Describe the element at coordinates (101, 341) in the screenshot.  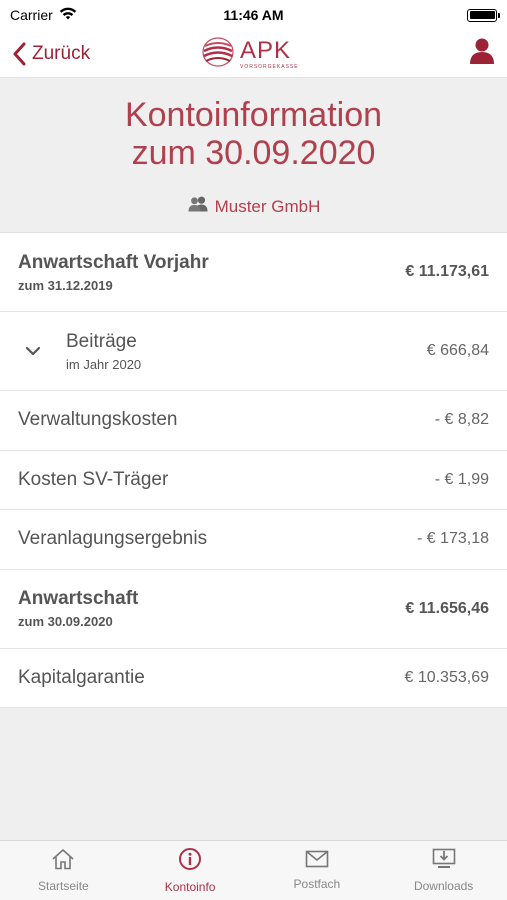
I see `row-label: Beiträge` at that location.